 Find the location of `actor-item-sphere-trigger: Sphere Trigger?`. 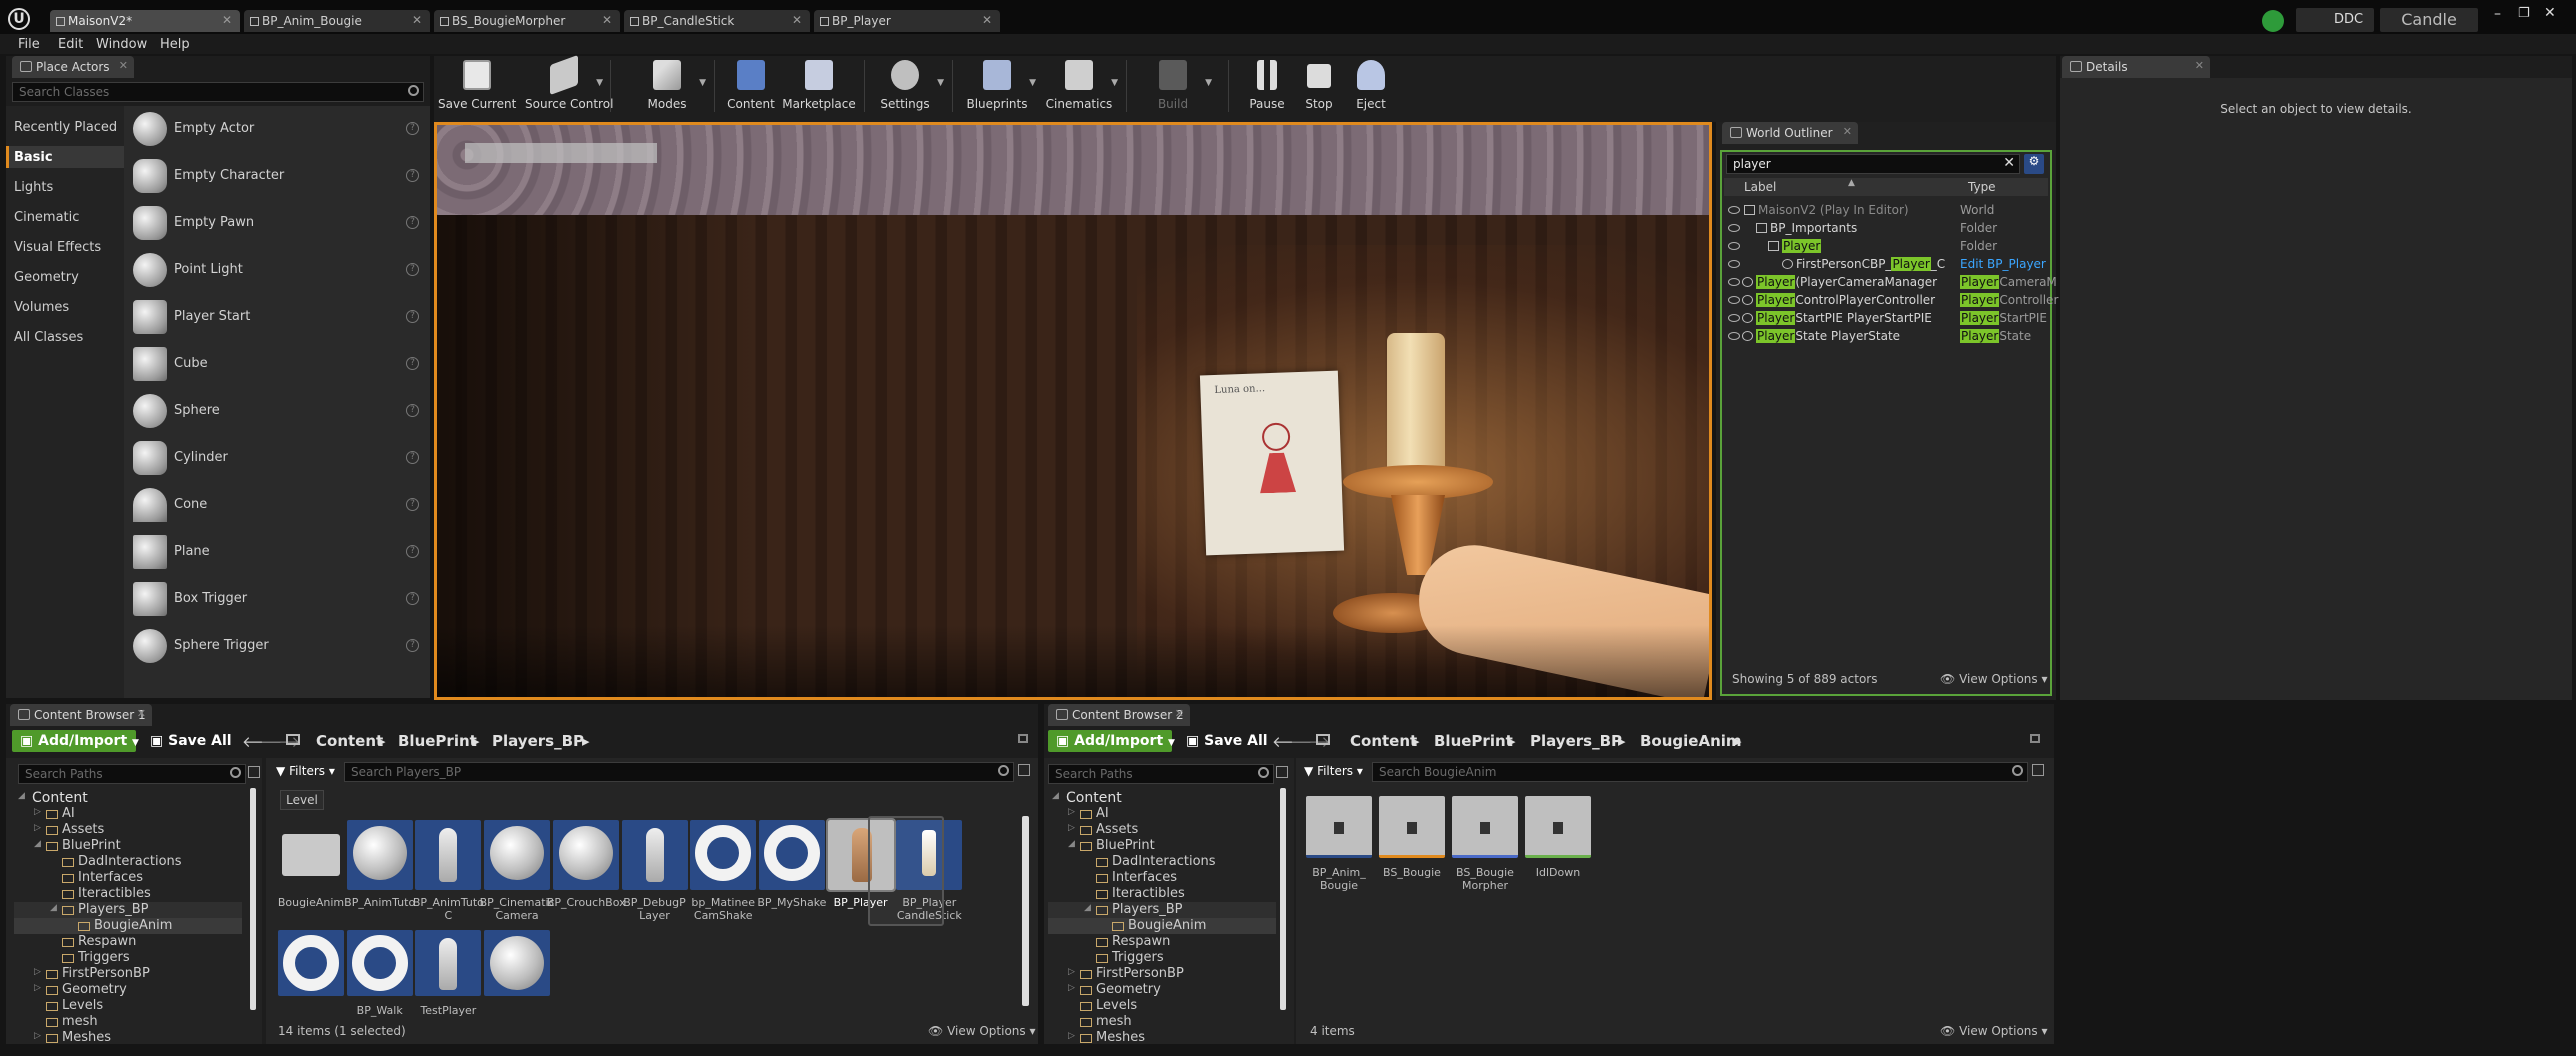

actor-item-sphere-trigger: Sphere Trigger? is located at coordinates (276, 646).